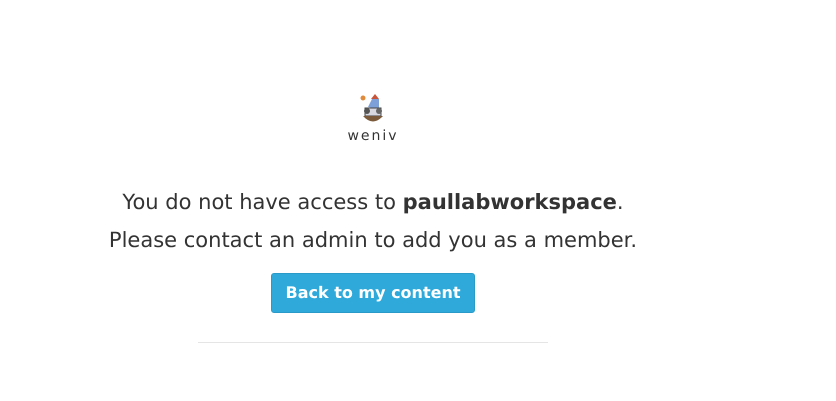 The width and height of the screenshot is (836, 401). Describe the element at coordinates (373, 136) in the screenshot. I see `logo-wordmark: weniv` at that location.